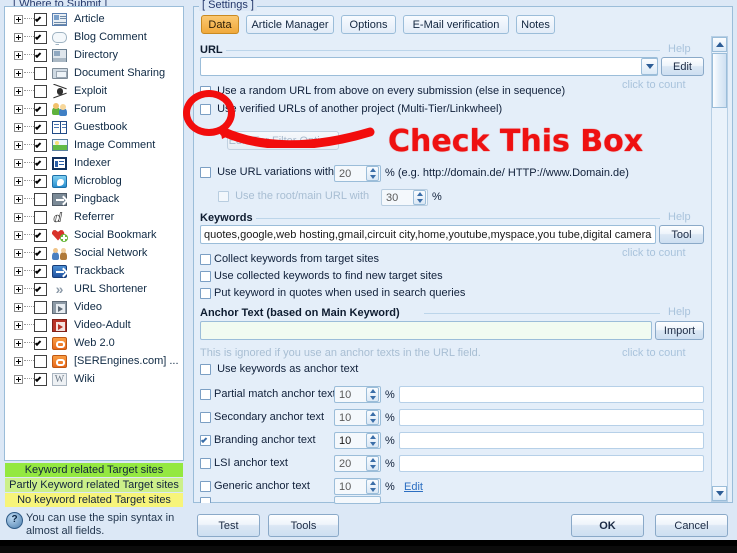  I want to click on tree-item-microblog: Microblog, so click(94, 181).